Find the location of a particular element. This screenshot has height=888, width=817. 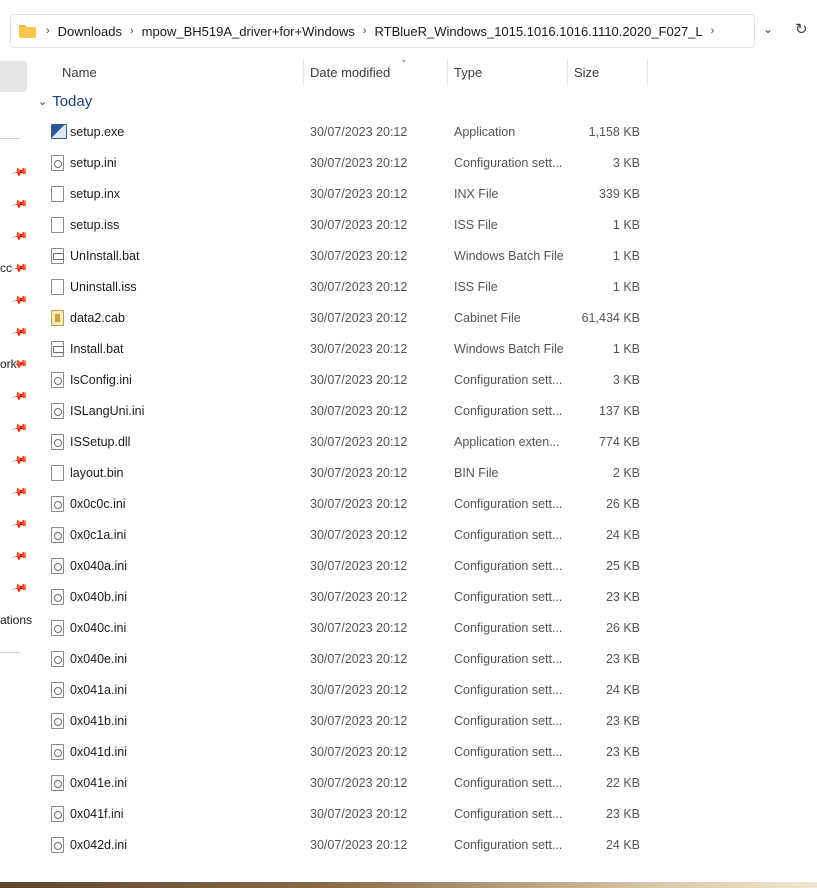

group-header-today: ⌄ Today is located at coordinates (65, 101).